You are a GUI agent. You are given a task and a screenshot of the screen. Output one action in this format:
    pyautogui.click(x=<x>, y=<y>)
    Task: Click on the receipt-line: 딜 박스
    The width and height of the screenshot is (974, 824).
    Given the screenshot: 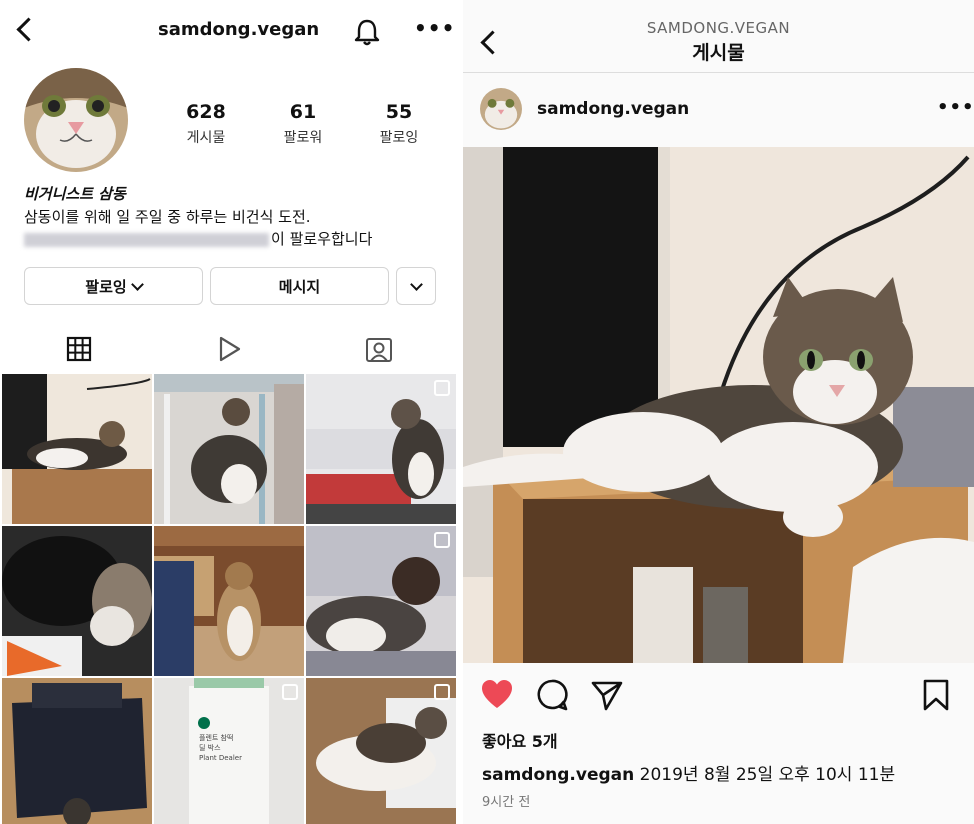 What is the action you would take?
    pyautogui.click(x=210, y=748)
    